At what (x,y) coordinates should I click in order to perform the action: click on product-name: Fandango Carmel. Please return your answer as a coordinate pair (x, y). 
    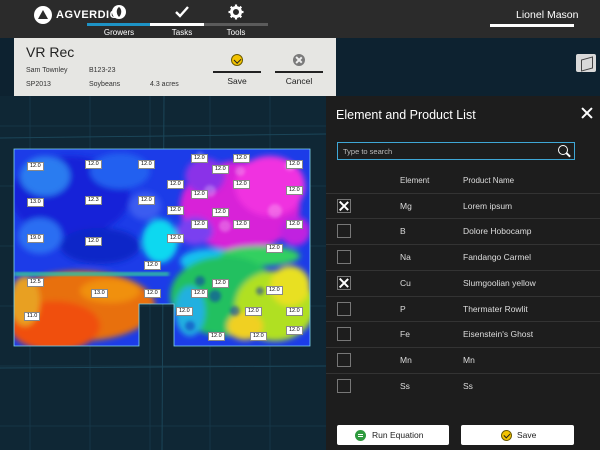
    Looking at the image, I should click on (497, 257).